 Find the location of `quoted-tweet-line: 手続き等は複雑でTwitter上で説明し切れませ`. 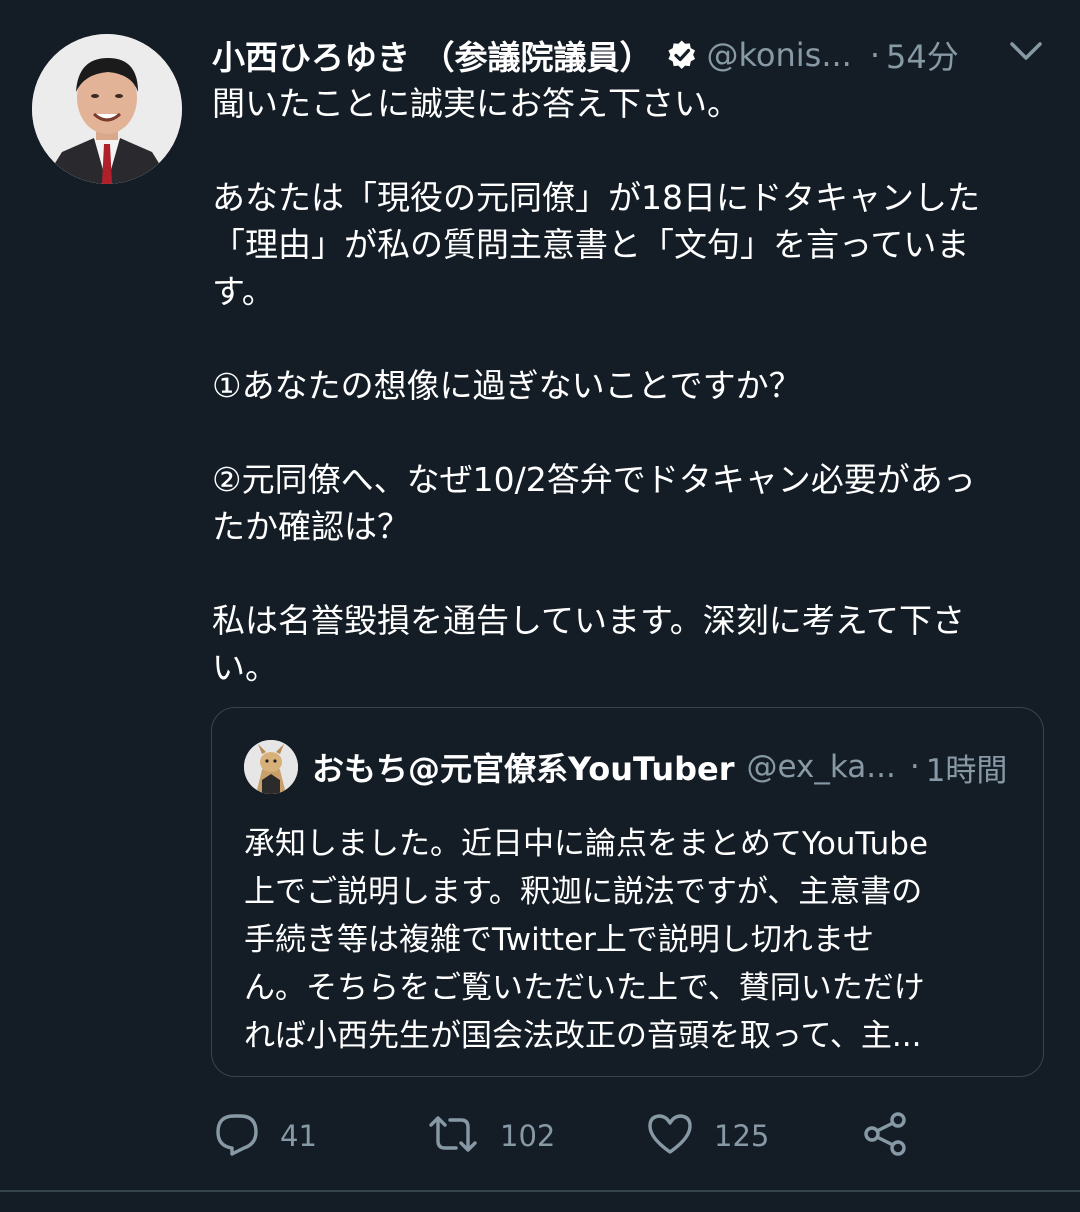

quoted-tweet-line: 手続き等は複雑でTwitter上で説明し切れませ is located at coordinates (559, 940).